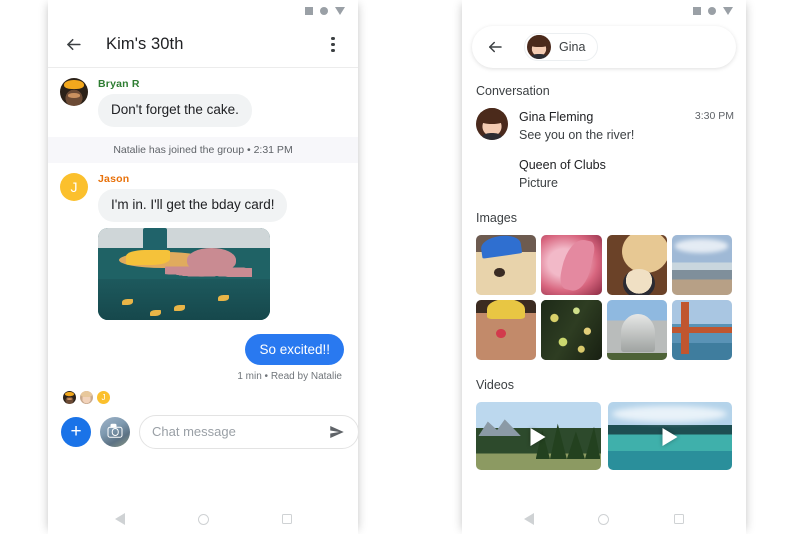  I want to click on result-timestamp: 3:30 PM, so click(714, 116).